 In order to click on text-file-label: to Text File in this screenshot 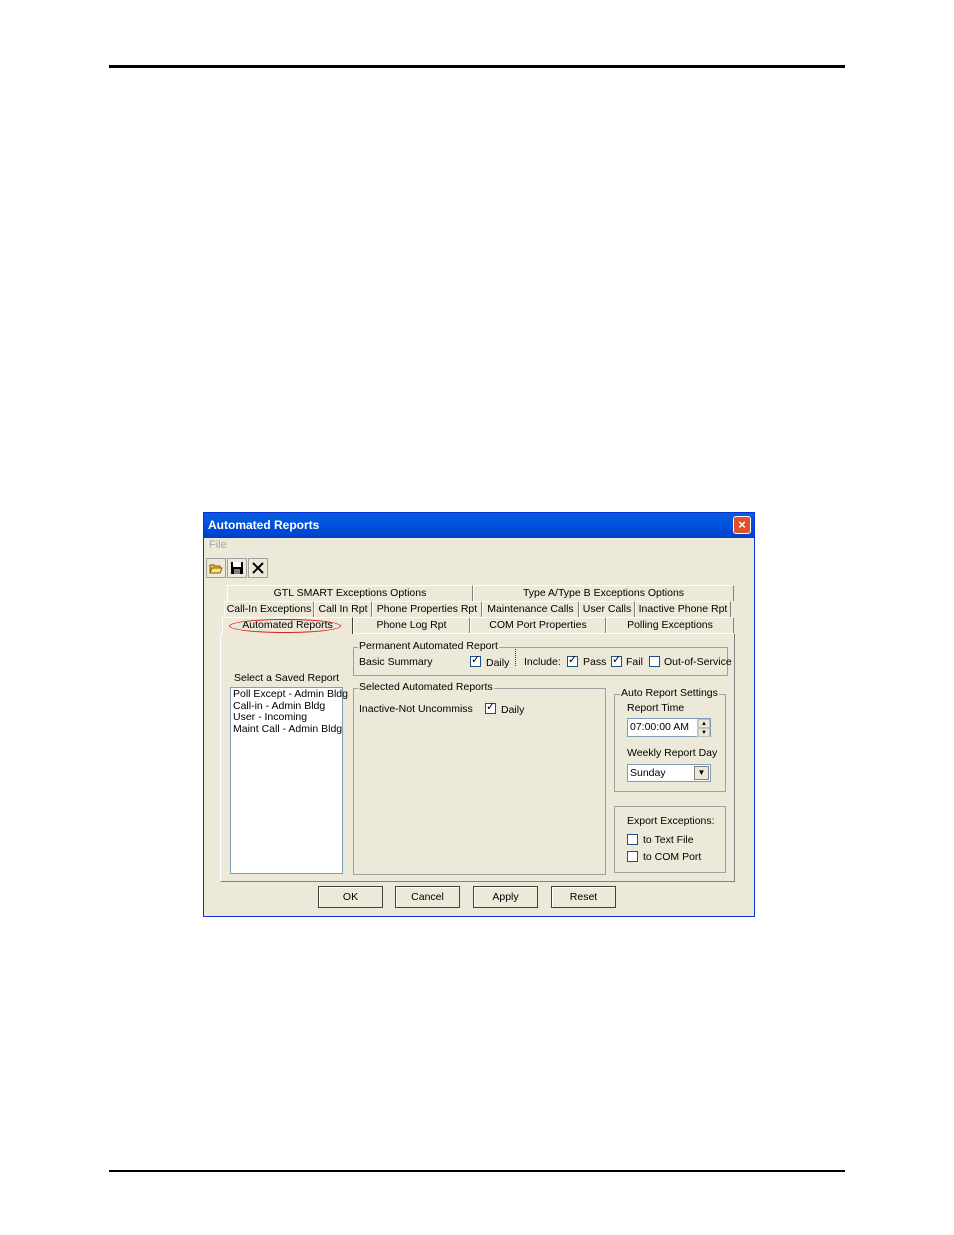, I will do `click(668, 840)`.